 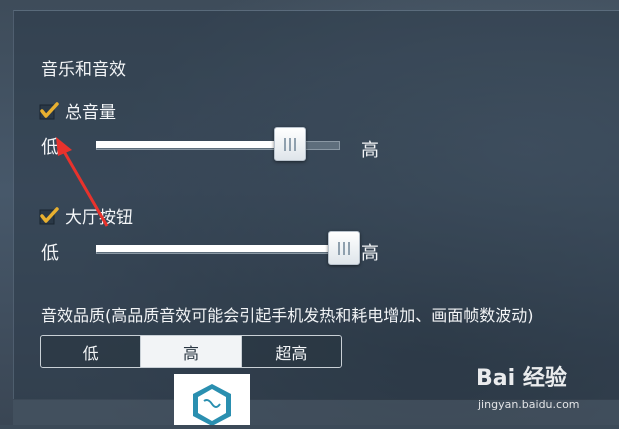 I want to click on watermark-url: jingyan.baidu.com, so click(x=529, y=404).